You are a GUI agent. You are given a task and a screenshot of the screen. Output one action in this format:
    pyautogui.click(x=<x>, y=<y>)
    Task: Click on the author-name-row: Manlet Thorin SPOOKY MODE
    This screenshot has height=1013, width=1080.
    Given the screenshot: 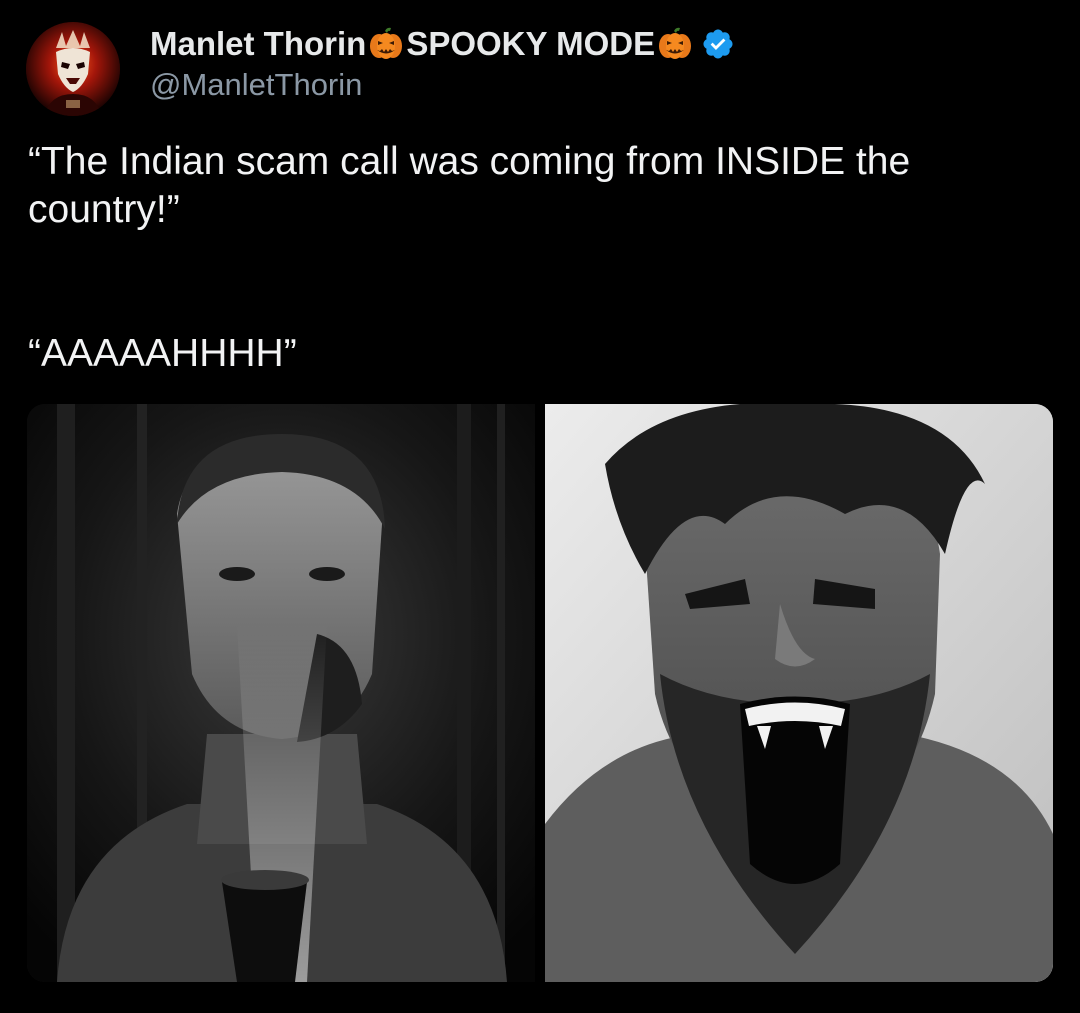 What is the action you would take?
    pyautogui.click(x=442, y=44)
    